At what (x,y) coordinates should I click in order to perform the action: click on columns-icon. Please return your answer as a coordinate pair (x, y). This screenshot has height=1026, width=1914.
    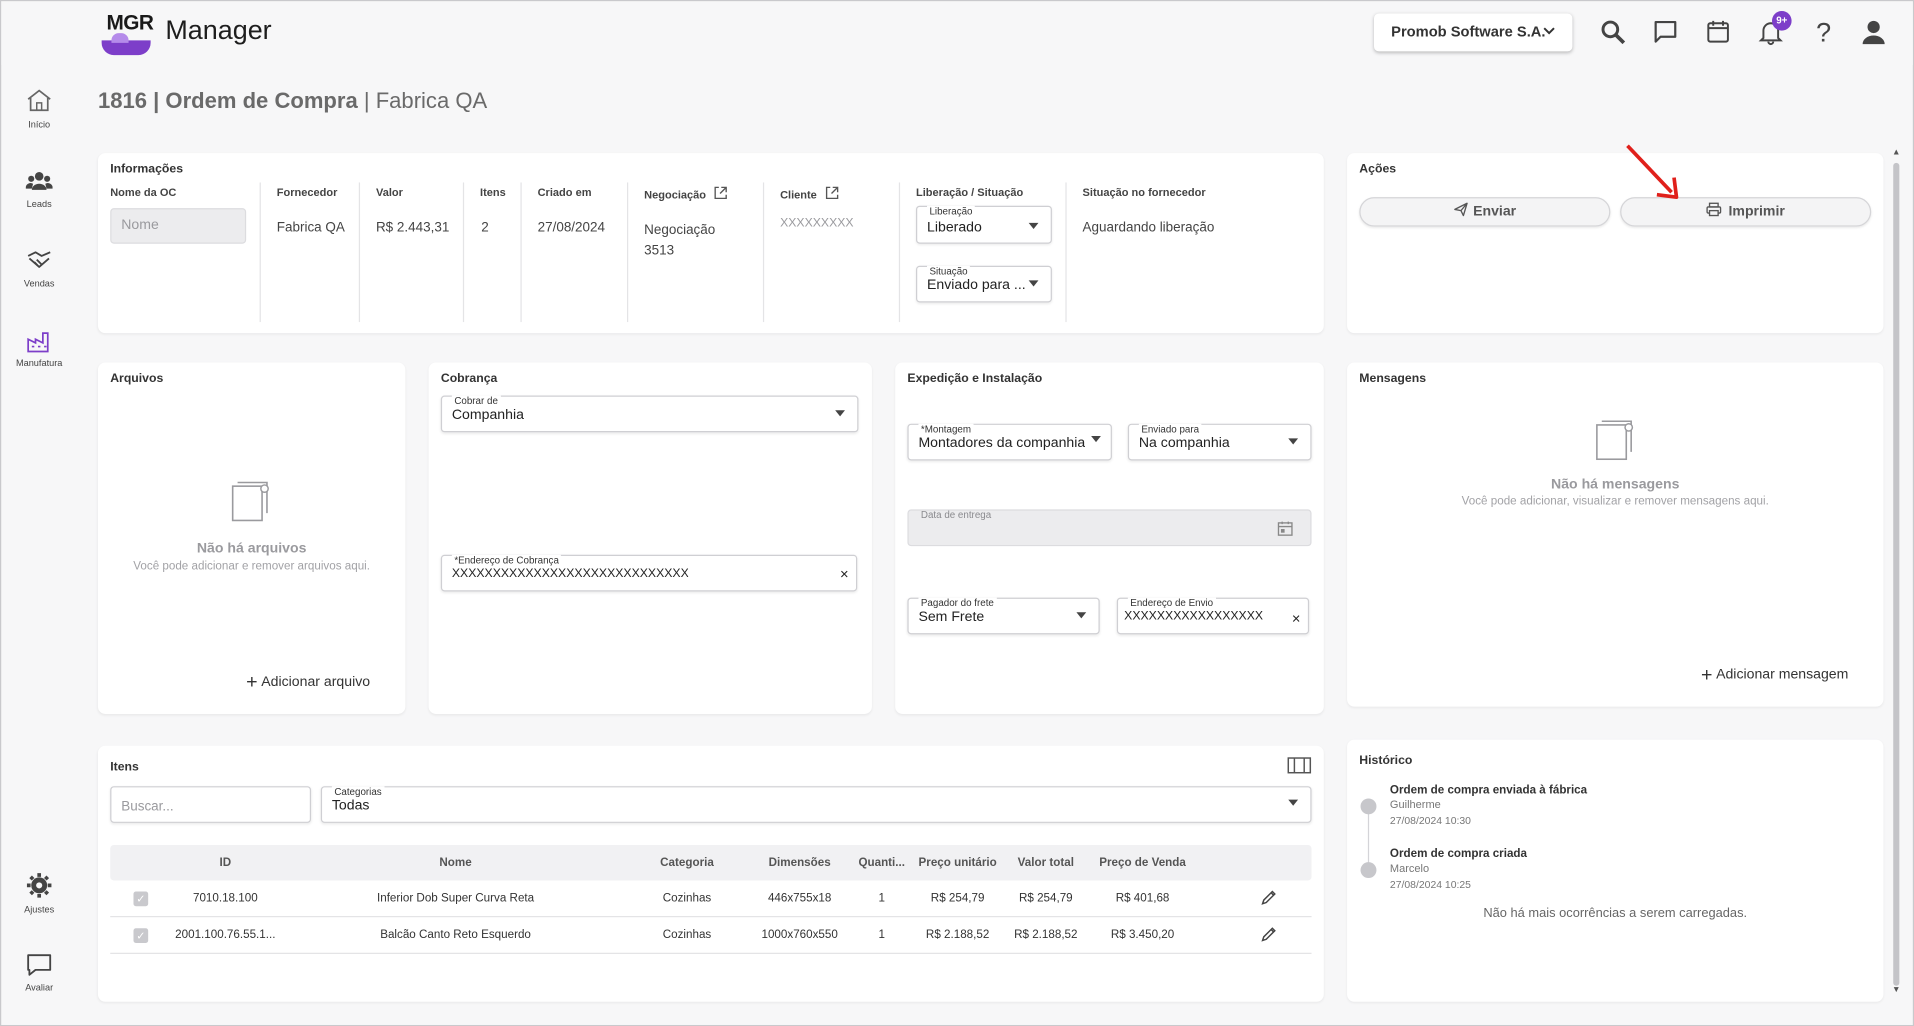
    Looking at the image, I should click on (1299, 765).